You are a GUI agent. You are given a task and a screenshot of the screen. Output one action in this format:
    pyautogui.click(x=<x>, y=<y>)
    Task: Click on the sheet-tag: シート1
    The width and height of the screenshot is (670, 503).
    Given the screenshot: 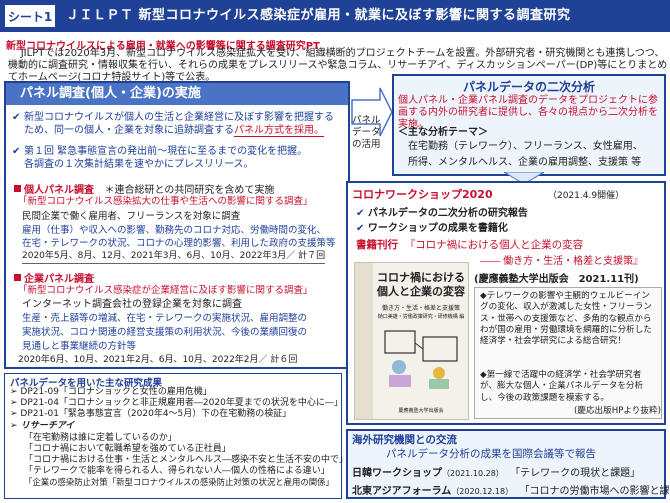 What is the action you would take?
    pyautogui.click(x=30, y=16)
    